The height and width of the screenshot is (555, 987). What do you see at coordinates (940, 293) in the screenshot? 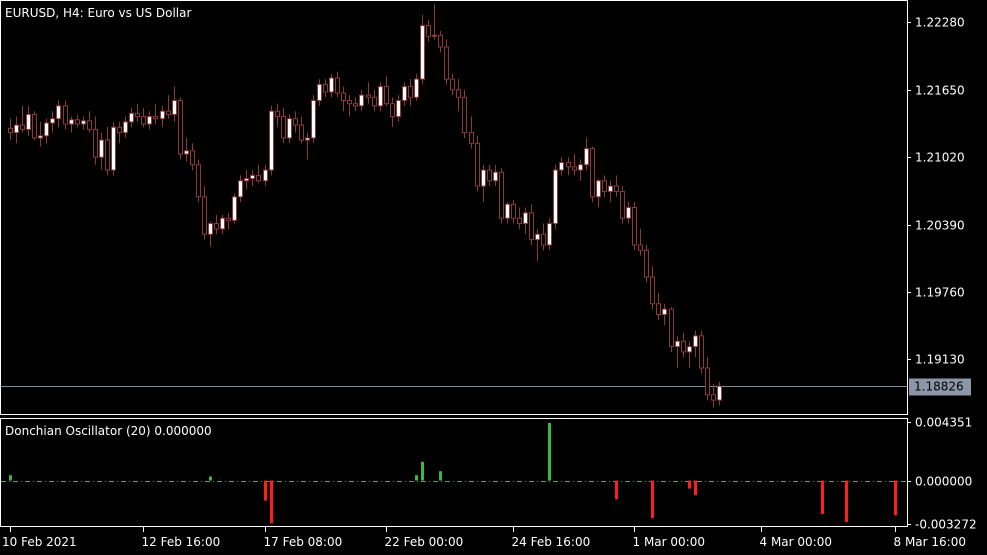
I see `price-tick-label: 1.19760` at bounding box center [940, 293].